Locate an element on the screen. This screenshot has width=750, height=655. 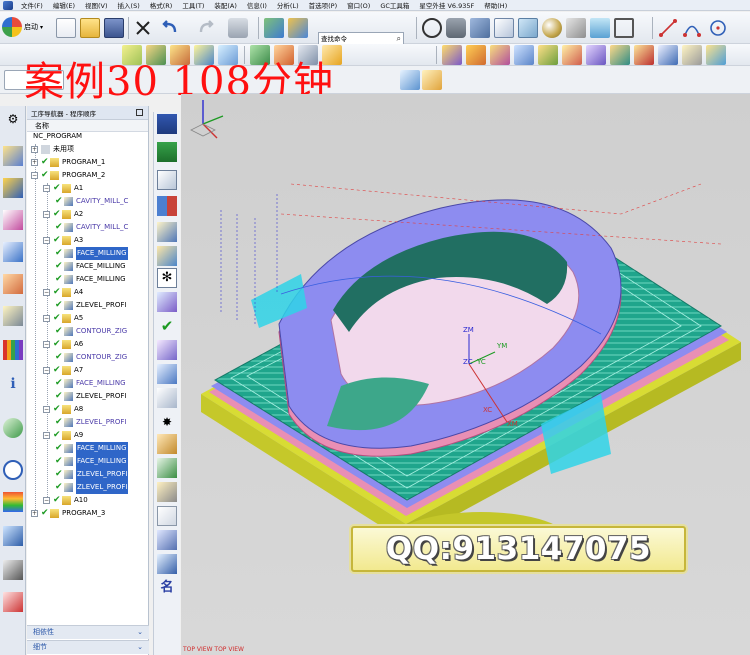
background-icon is located at coordinates (600, 28).